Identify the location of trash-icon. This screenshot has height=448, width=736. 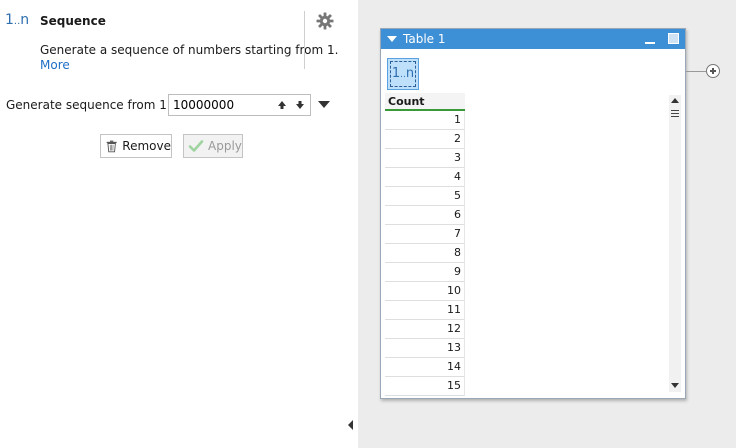
(111, 146).